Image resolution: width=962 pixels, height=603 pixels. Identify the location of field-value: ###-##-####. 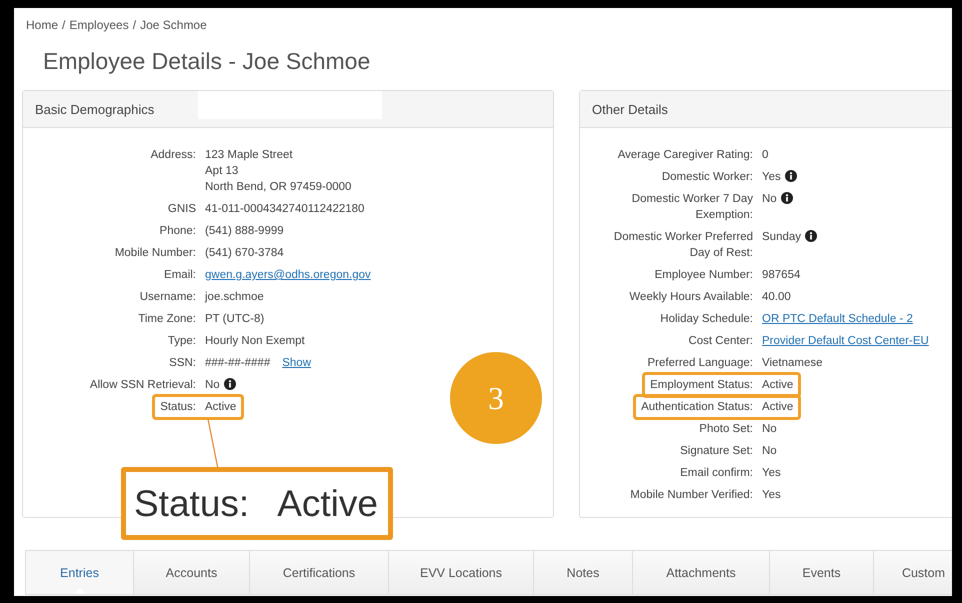
(237, 363).